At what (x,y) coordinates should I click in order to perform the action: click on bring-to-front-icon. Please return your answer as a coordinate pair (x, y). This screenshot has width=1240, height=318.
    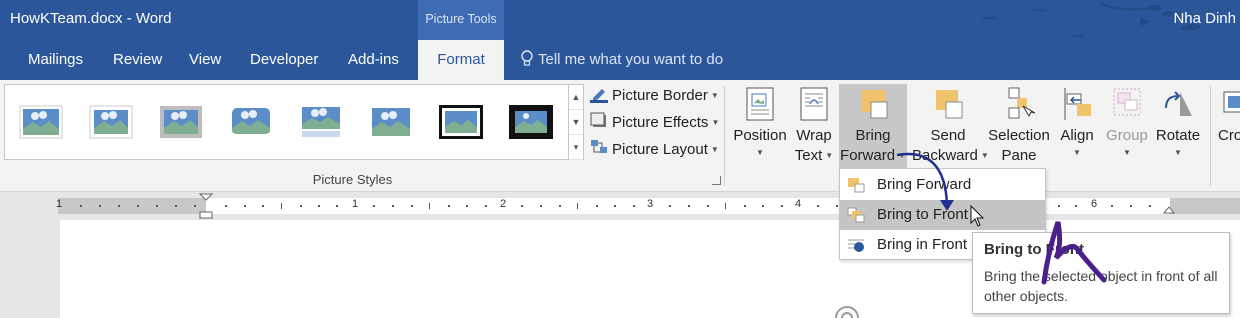
    Looking at the image, I should click on (856, 215).